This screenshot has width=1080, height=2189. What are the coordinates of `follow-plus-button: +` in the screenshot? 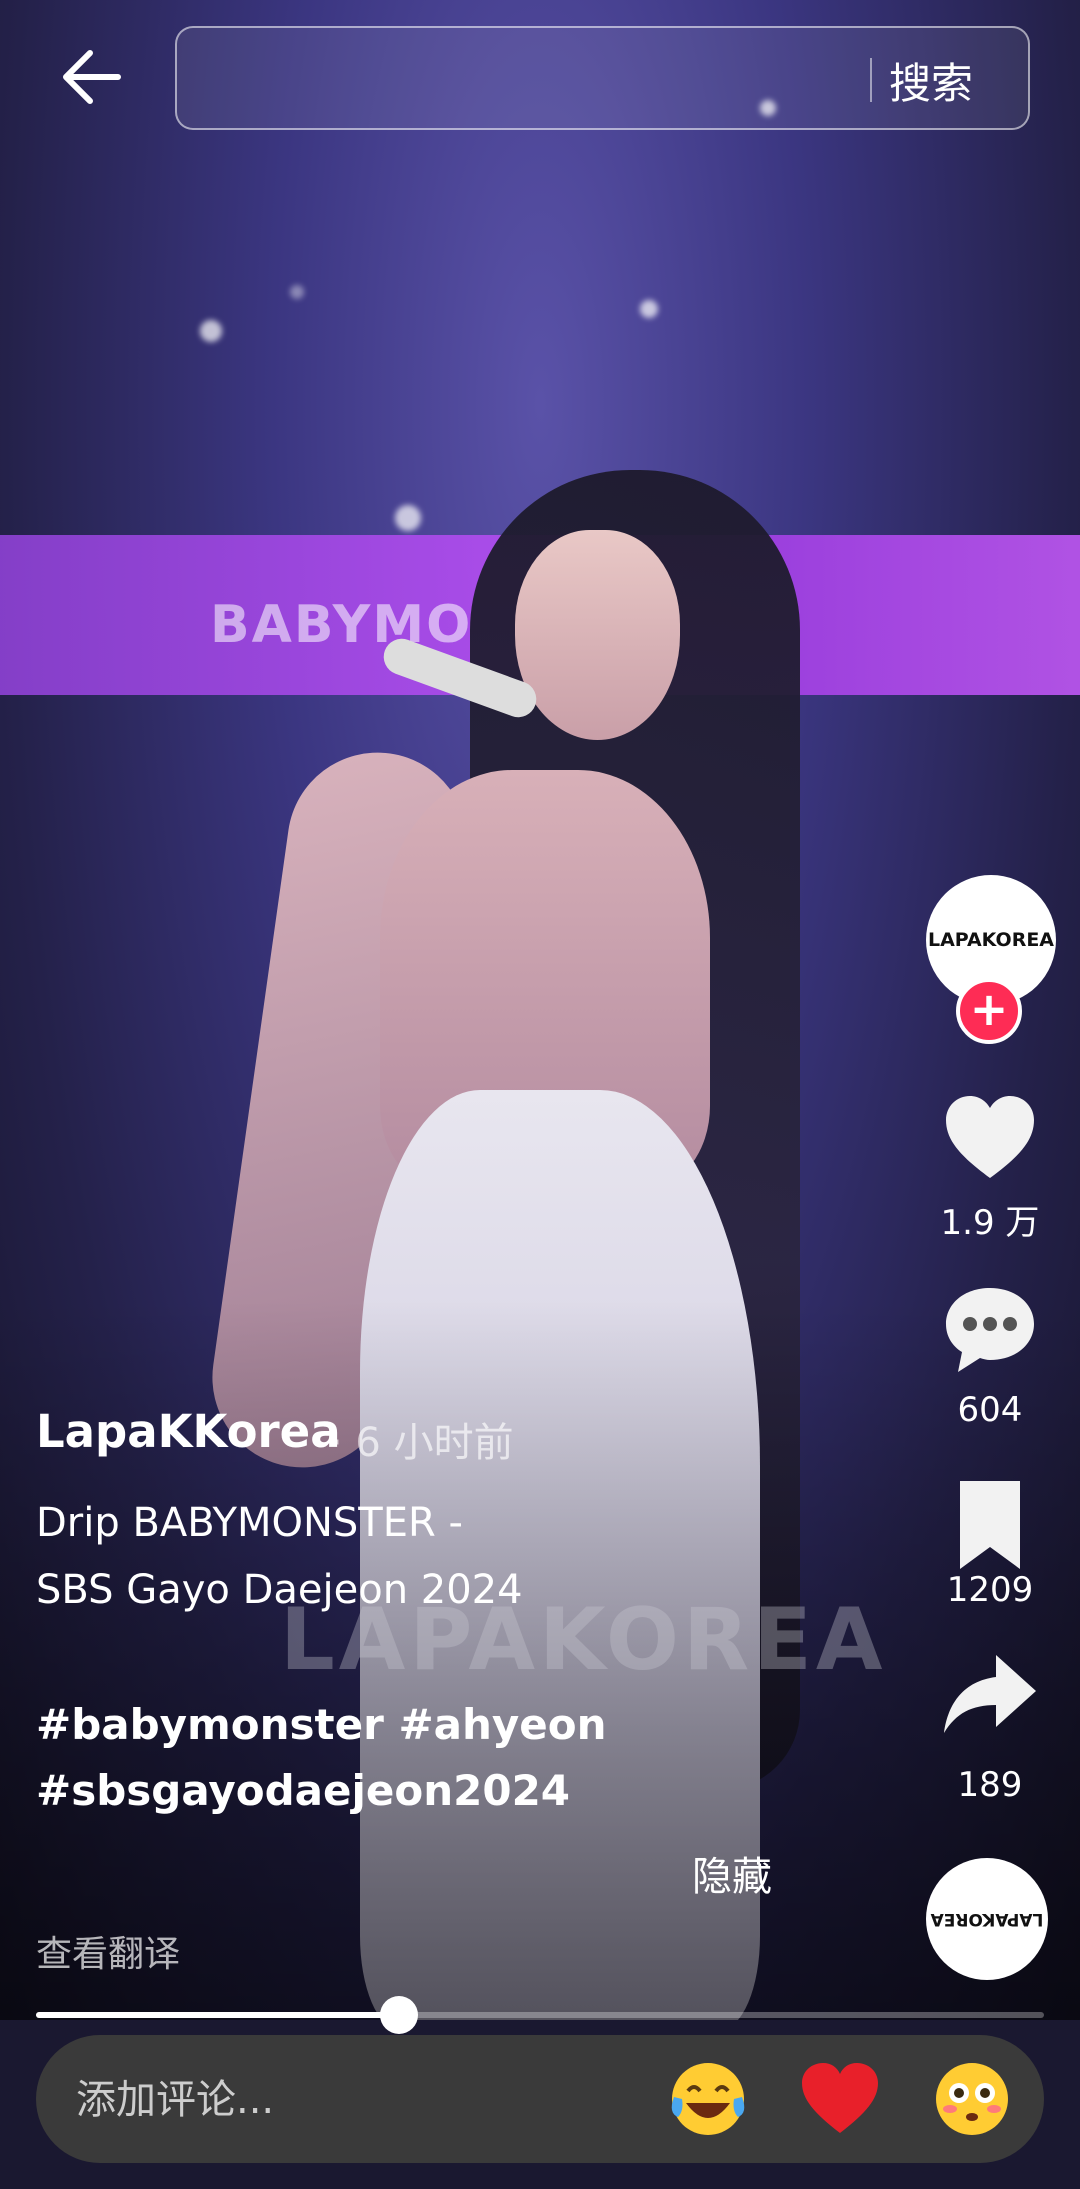 It's located at (989, 1011).